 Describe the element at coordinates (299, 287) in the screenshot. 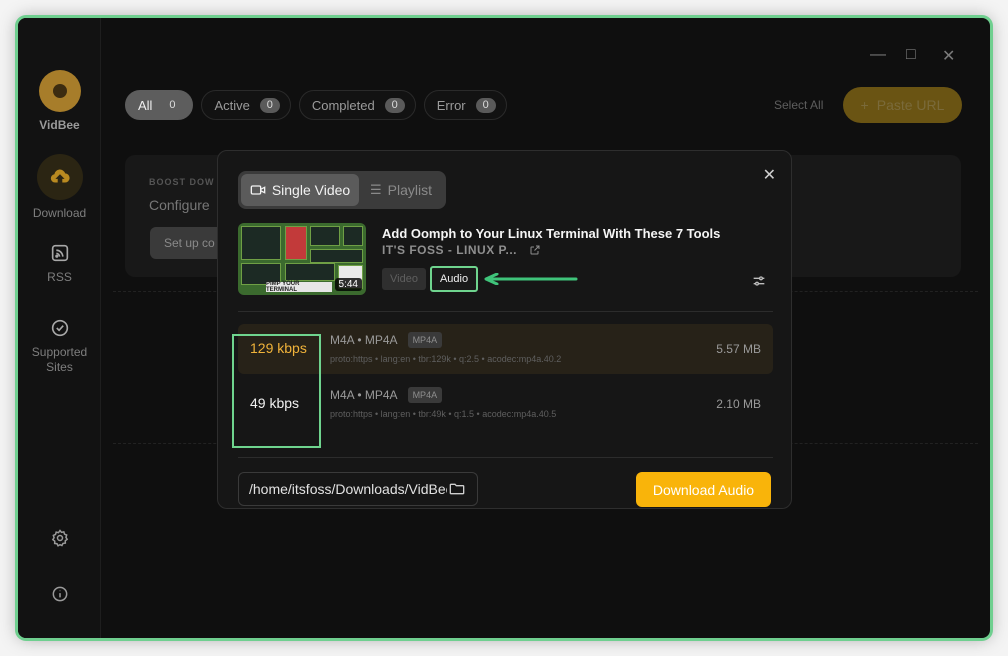

I see `thumbnail-caption: PIMP YOUR TERMINAL` at that location.